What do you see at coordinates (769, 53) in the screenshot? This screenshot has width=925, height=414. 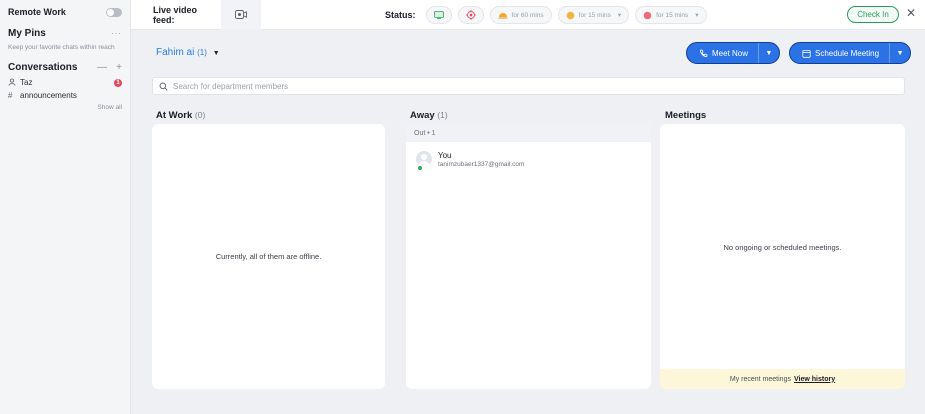 I see `meet-now-dropdown-icon: ▼` at bounding box center [769, 53].